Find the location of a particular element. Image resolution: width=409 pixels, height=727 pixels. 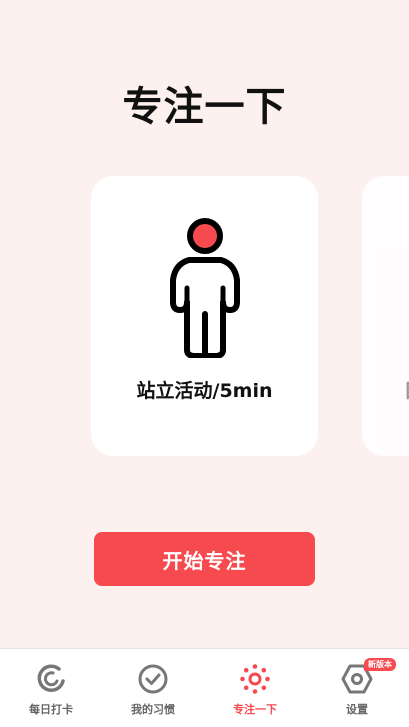

daily-checkin-icon is located at coordinates (51, 679).